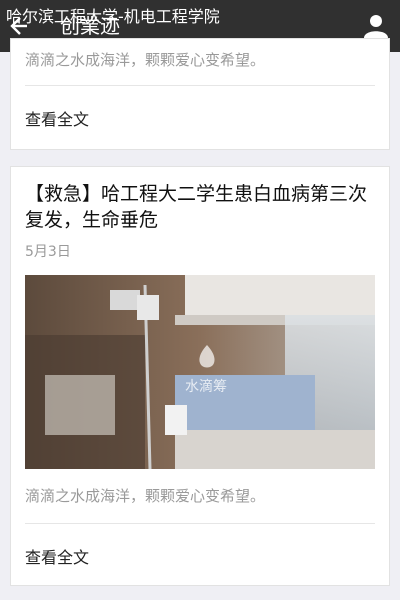 The height and width of the screenshot is (600, 400). Describe the element at coordinates (200, 207) in the screenshot. I see `article-title: 【救急】哈工程大二学生患白血病第三次复发，生命垂危` at that location.